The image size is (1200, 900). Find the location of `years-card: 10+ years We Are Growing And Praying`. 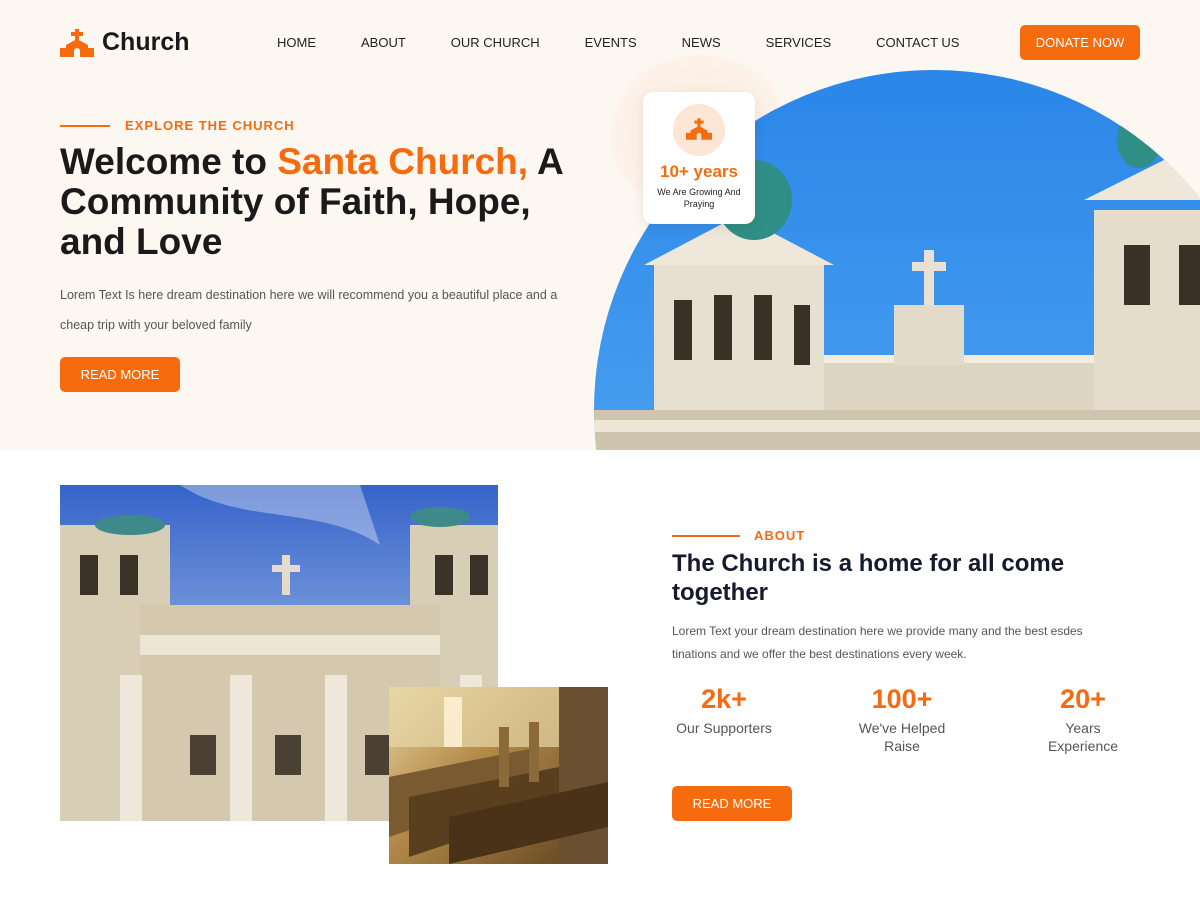

years-card: 10+ years We Are Growing And Praying is located at coordinates (699, 158).